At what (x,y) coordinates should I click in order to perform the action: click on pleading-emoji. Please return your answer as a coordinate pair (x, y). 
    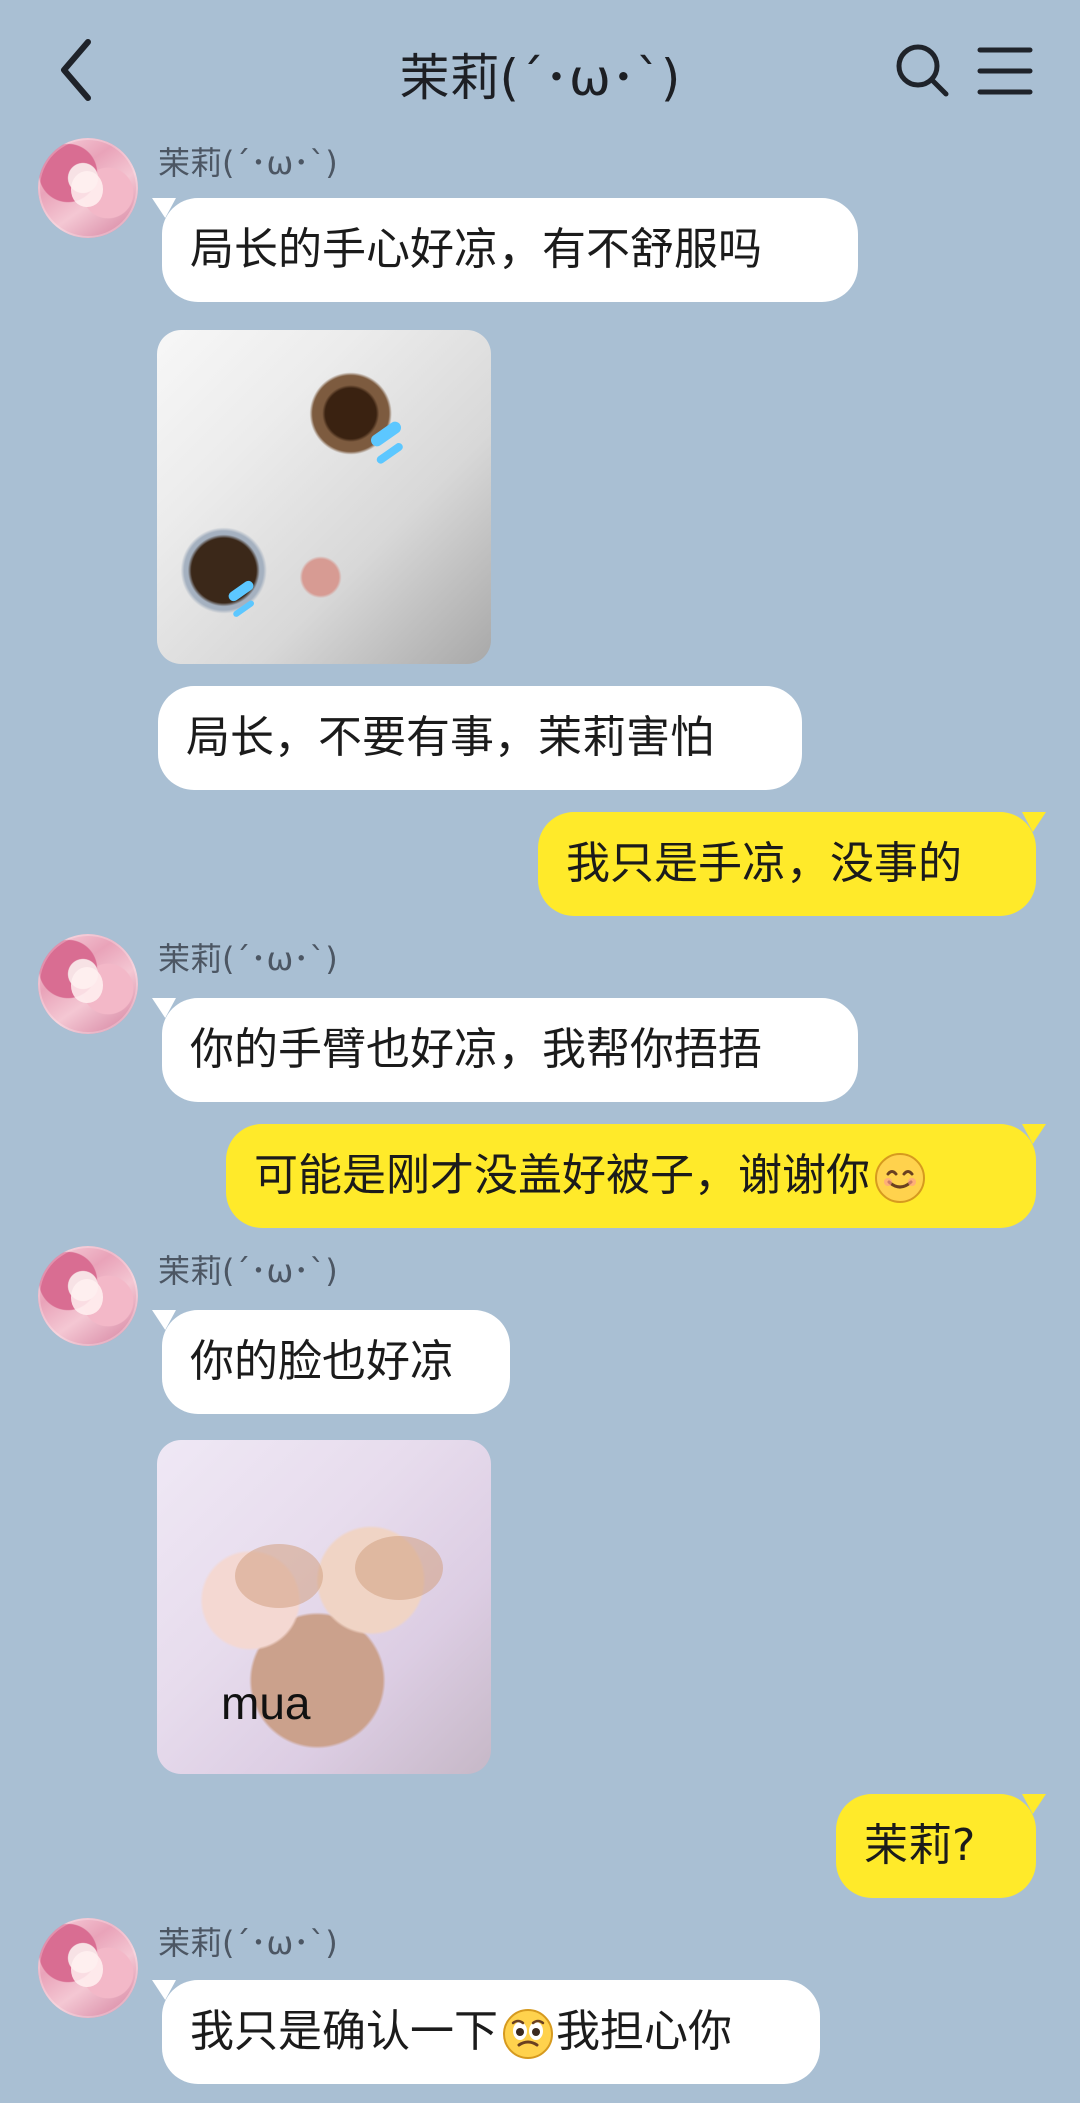
    Looking at the image, I should click on (528, 2034).